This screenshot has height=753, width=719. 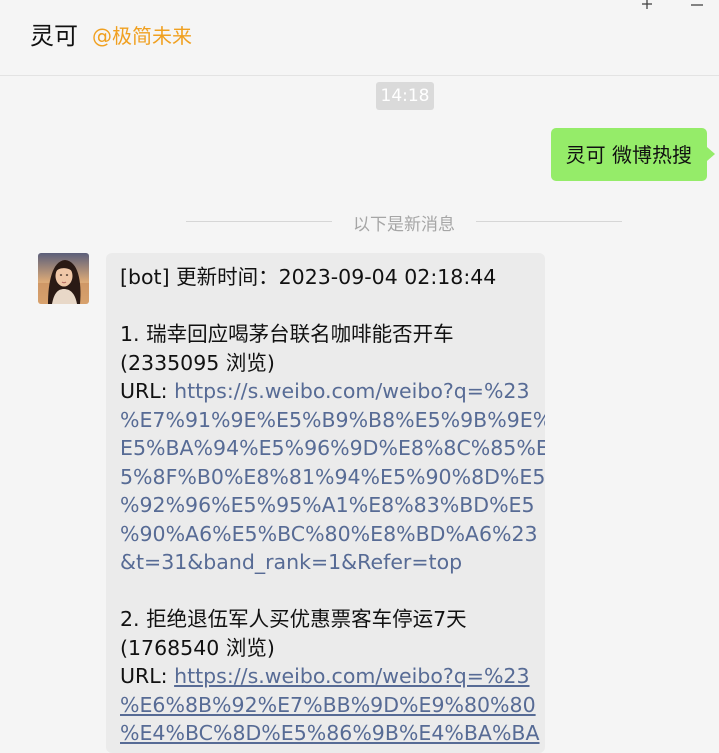 I want to click on chat-subtitle: @极简未来, so click(x=142, y=34).